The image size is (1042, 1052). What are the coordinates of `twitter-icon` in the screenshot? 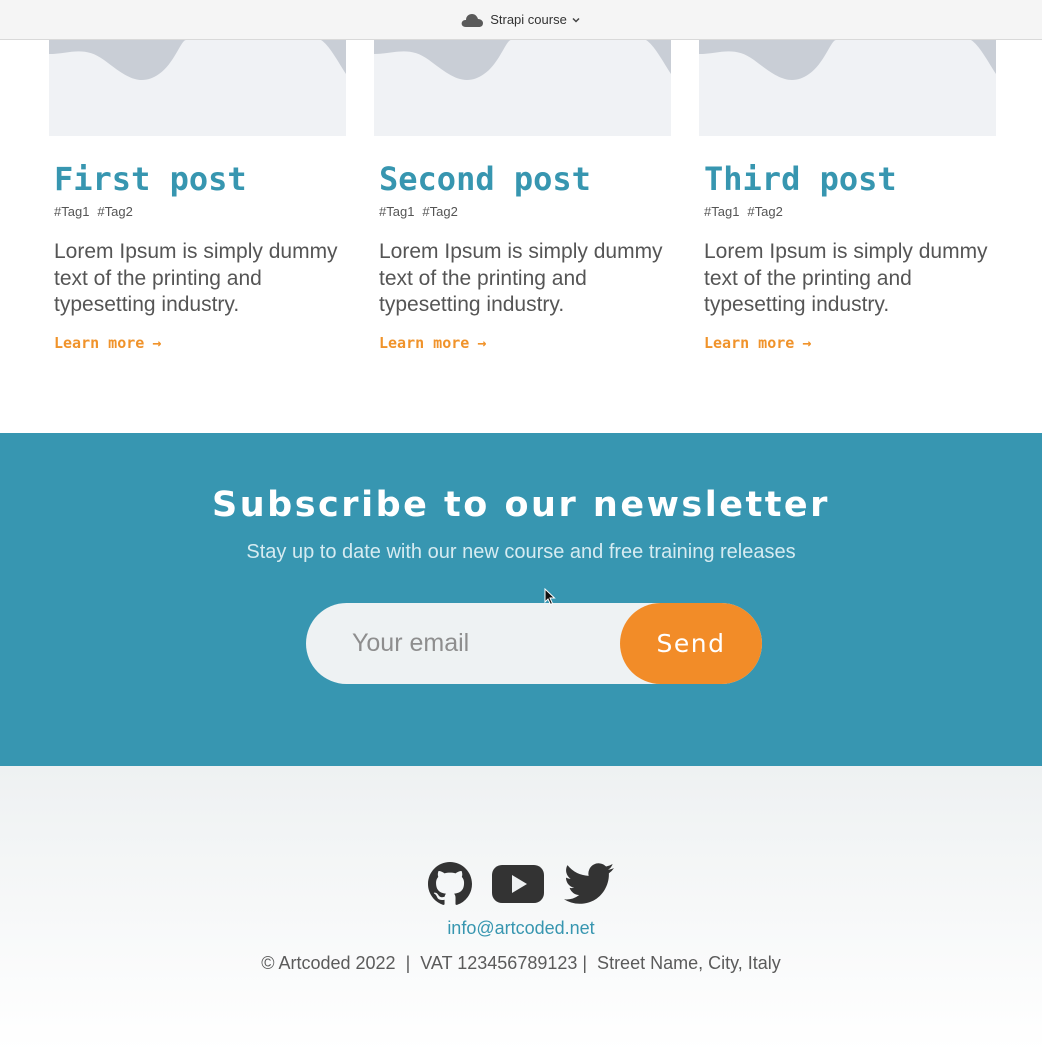 It's located at (589, 884).